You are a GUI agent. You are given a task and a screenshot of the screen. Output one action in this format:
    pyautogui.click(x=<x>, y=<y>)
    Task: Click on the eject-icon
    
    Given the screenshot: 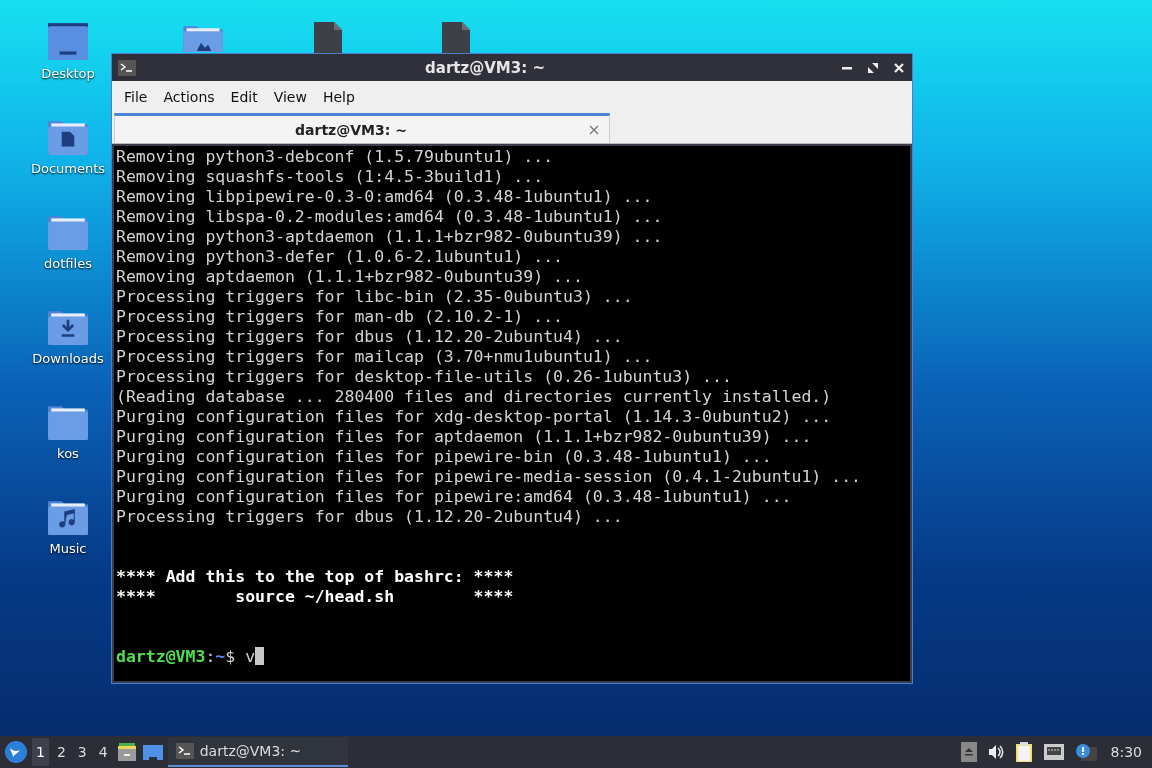 What is the action you would take?
    pyautogui.click(x=968, y=752)
    